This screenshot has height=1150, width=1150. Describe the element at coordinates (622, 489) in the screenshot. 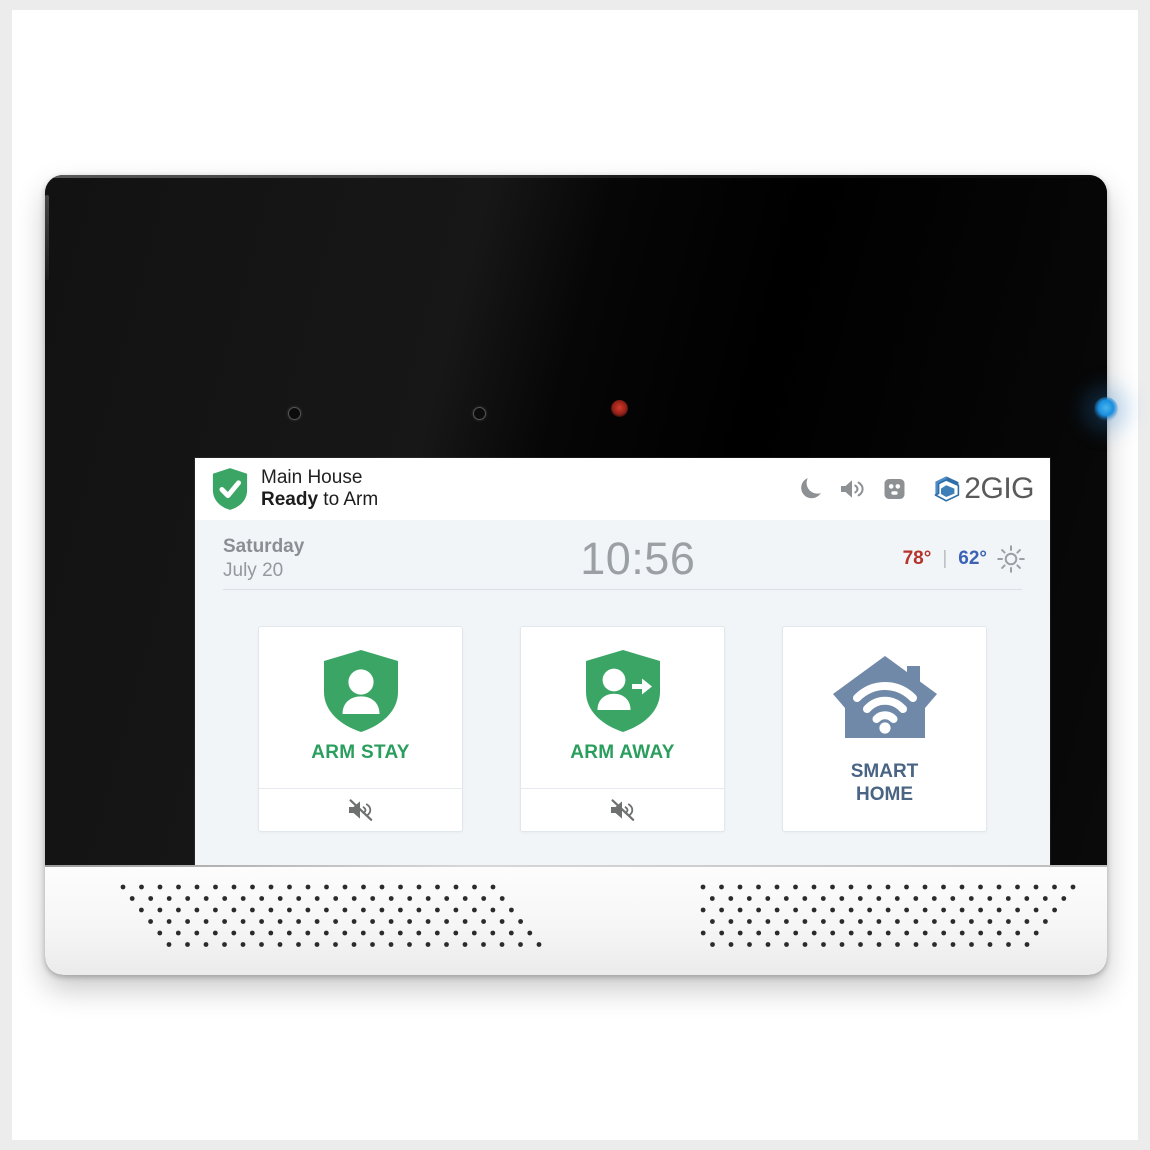

I see `status-header-bar: Main House Ready to Arm 2GIG` at that location.